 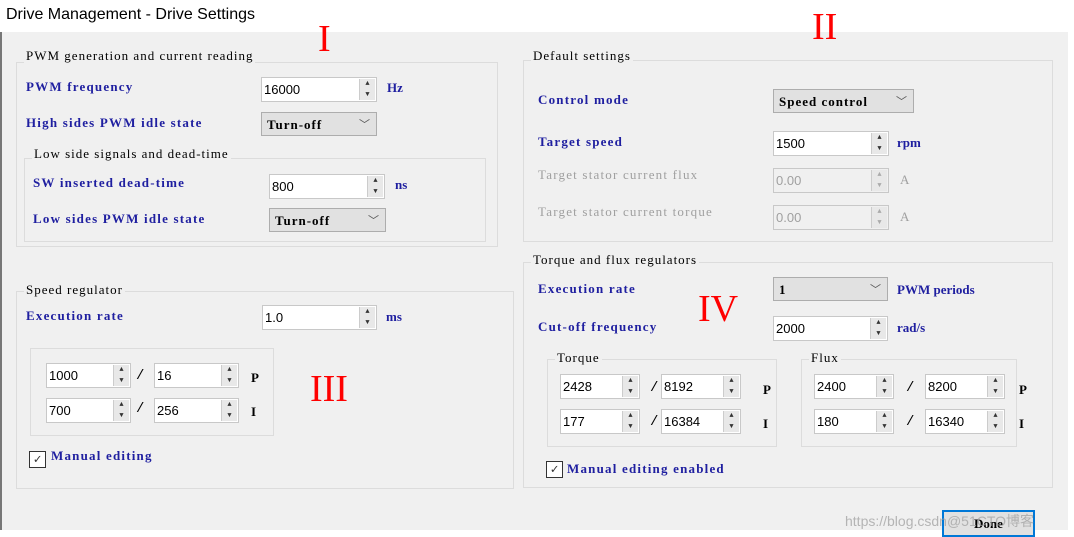 I want to click on speed-rate-unit: ms, so click(x=394, y=316).